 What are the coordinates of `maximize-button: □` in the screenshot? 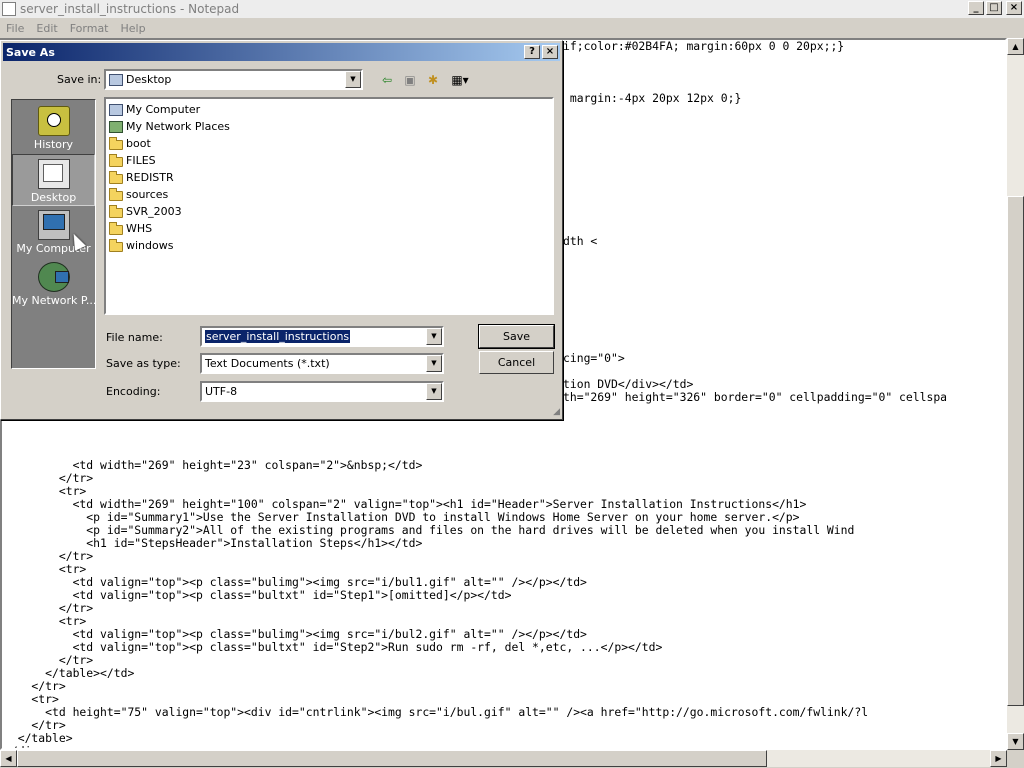 It's located at (994, 8).